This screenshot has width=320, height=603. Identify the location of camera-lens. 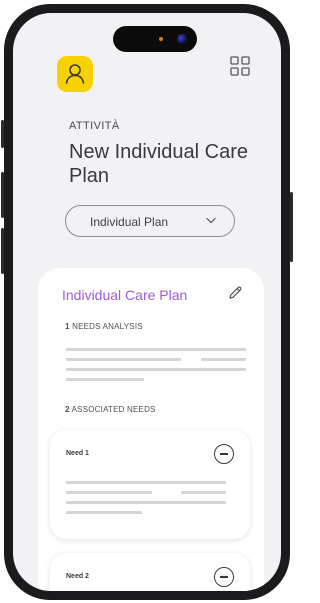
(182, 39).